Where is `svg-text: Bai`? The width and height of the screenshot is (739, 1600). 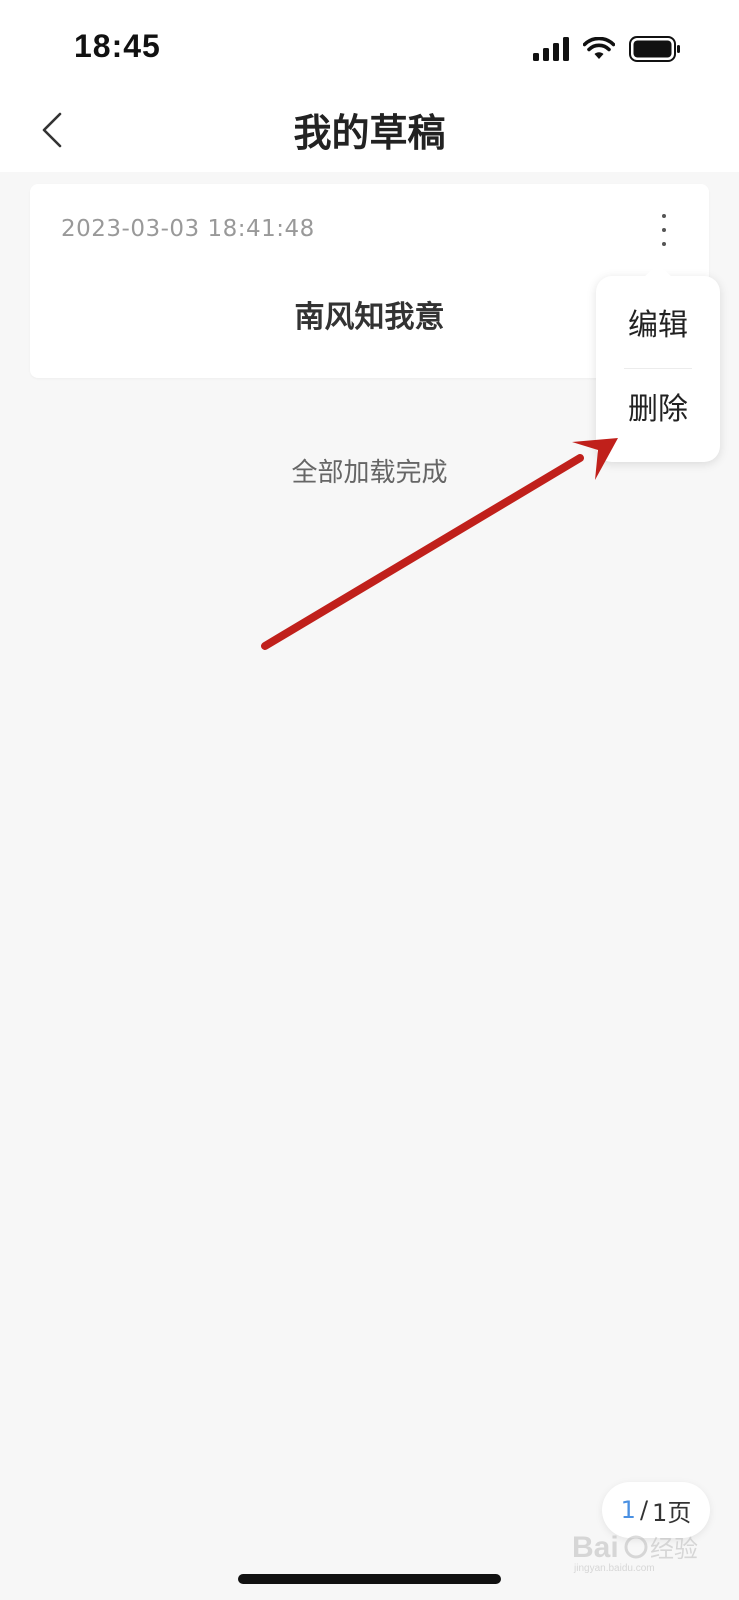
svg-text: Bai is located at coordinates (595, 1547).